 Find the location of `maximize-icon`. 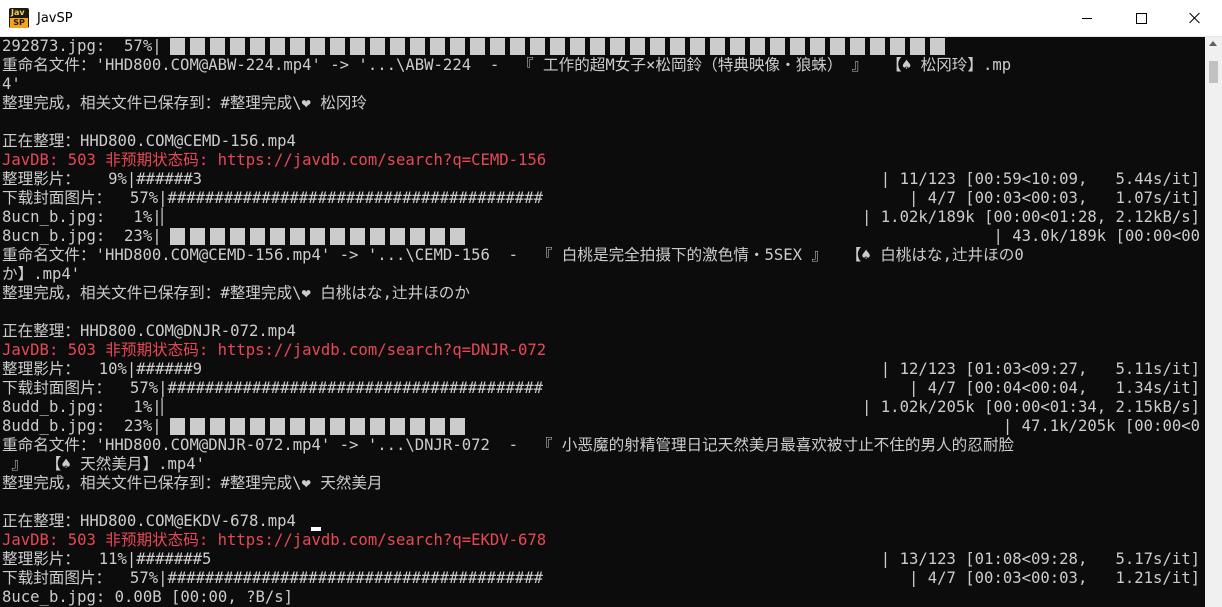

maximize-icon is located at coordinates (1141, 18).